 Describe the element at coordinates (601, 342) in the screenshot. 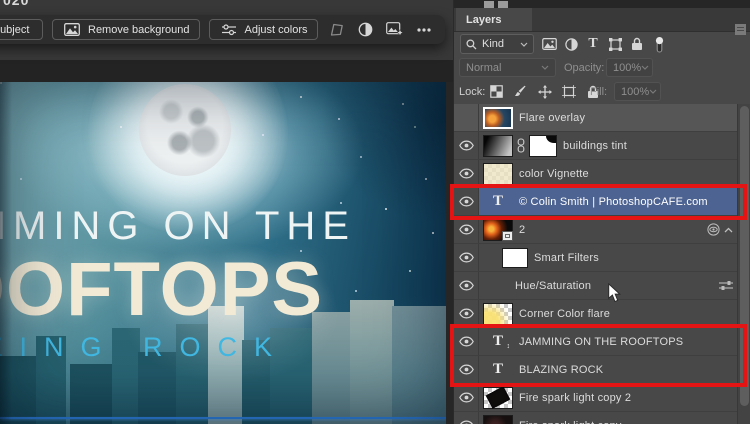

I see `layer-name: JAMMING ON THE ROOFTOPS` at that location.